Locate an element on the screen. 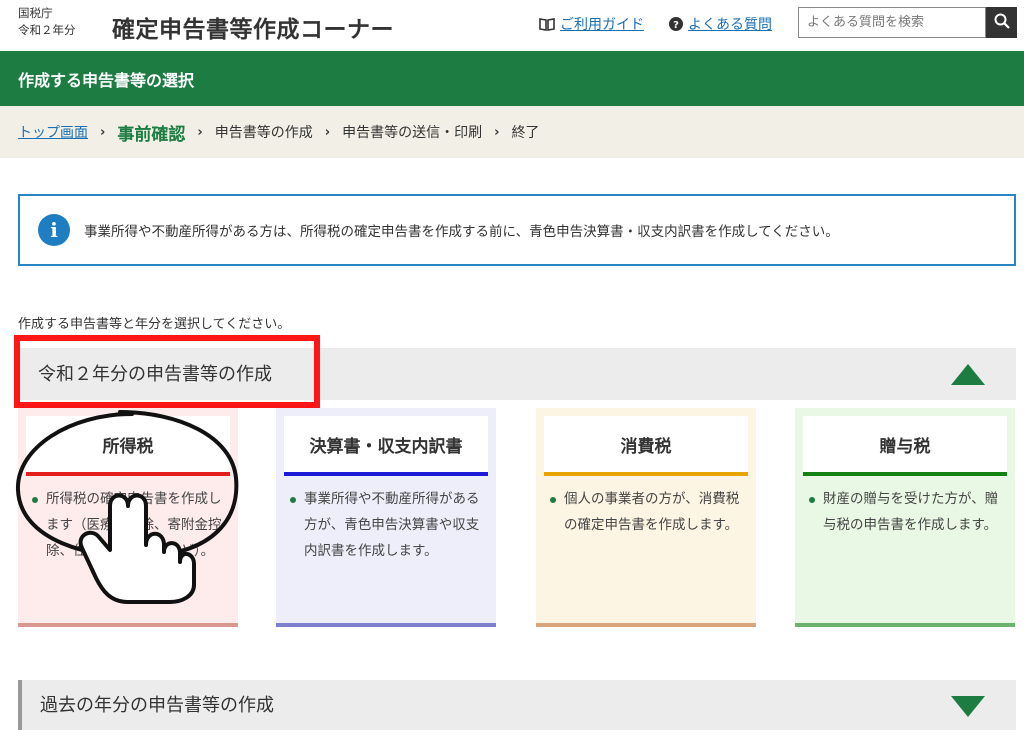  card-title: 贈与税 is located at coordinates (905, 444).